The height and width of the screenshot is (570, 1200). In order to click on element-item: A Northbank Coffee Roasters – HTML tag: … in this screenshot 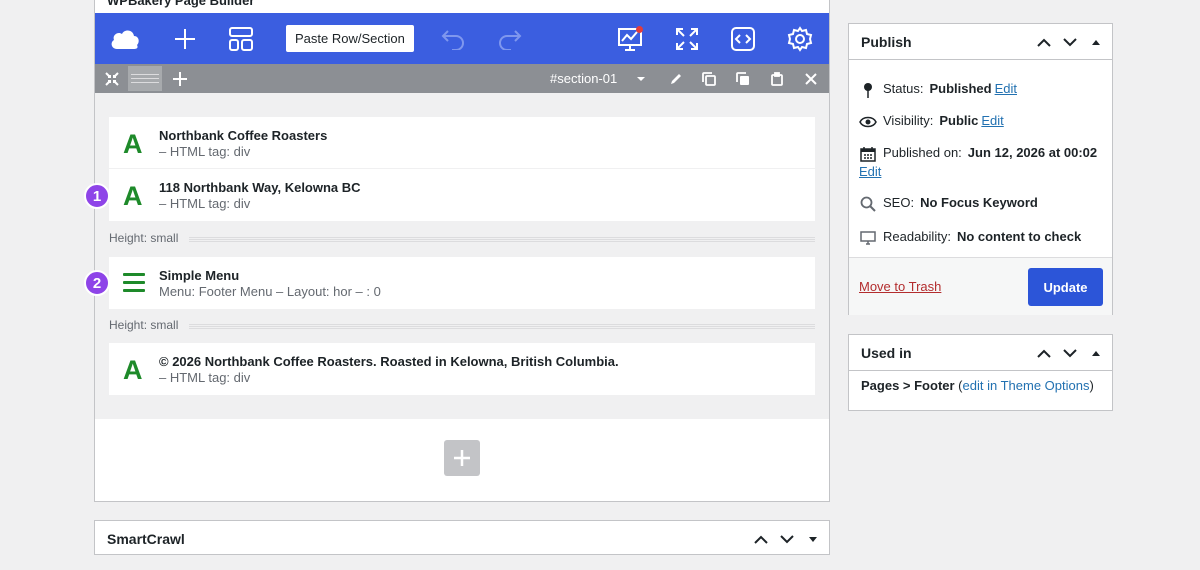, I will do `click(462, 143)`.